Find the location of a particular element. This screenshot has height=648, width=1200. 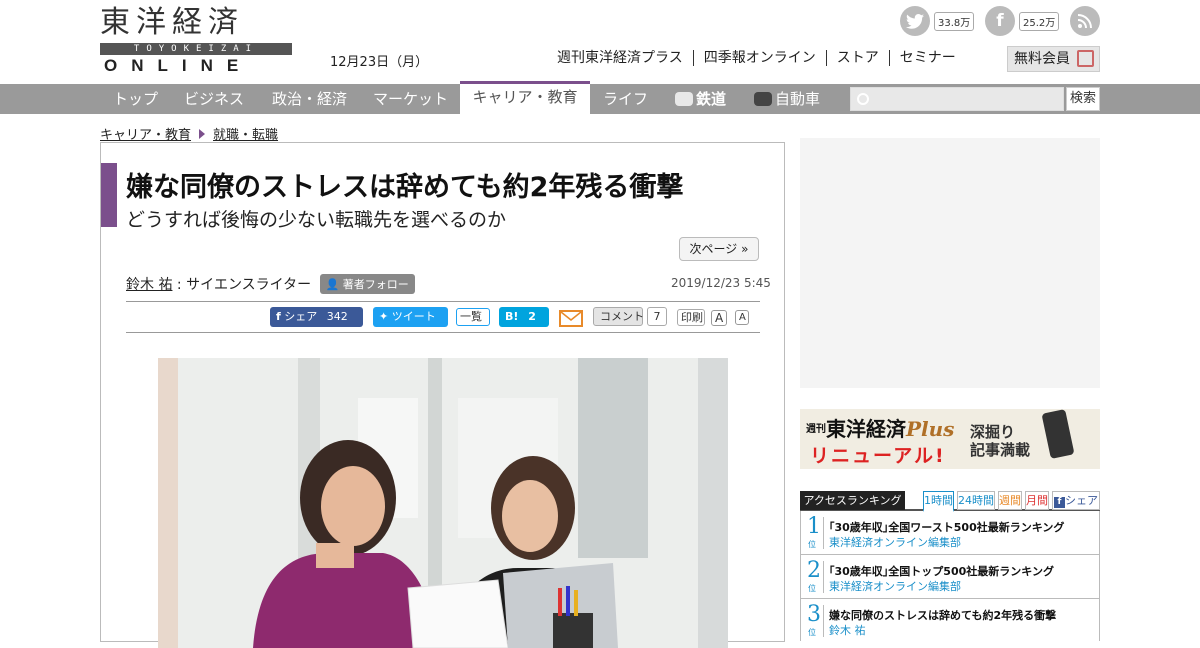

nav-life: ライフ is located at coordinates (625, 99).